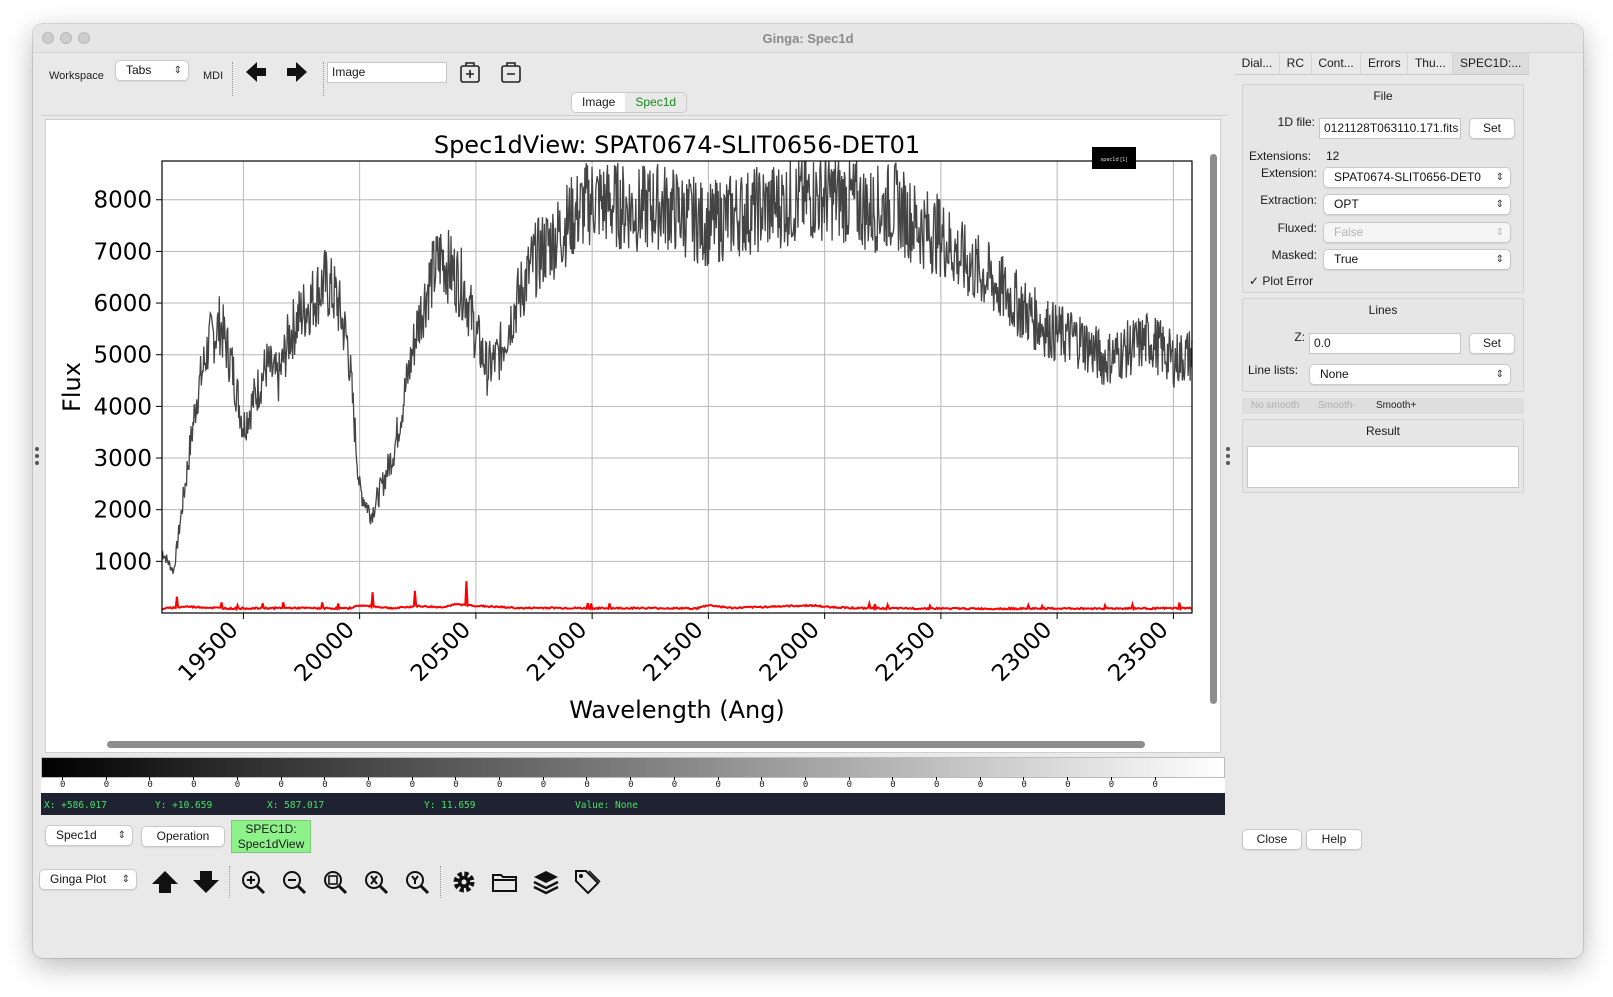 The image size is (1613, 997). What do you see at coordinates (1296, 63) in the screenshot?
I see `tab-rc: RC` at bounding box center [1296, 63].